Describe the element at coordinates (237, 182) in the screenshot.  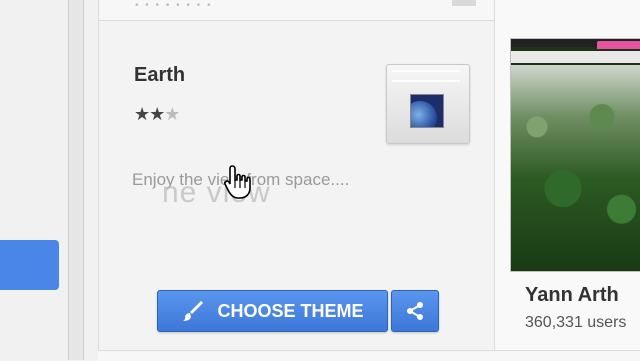
I see `hand-cursor-icon` at that location.